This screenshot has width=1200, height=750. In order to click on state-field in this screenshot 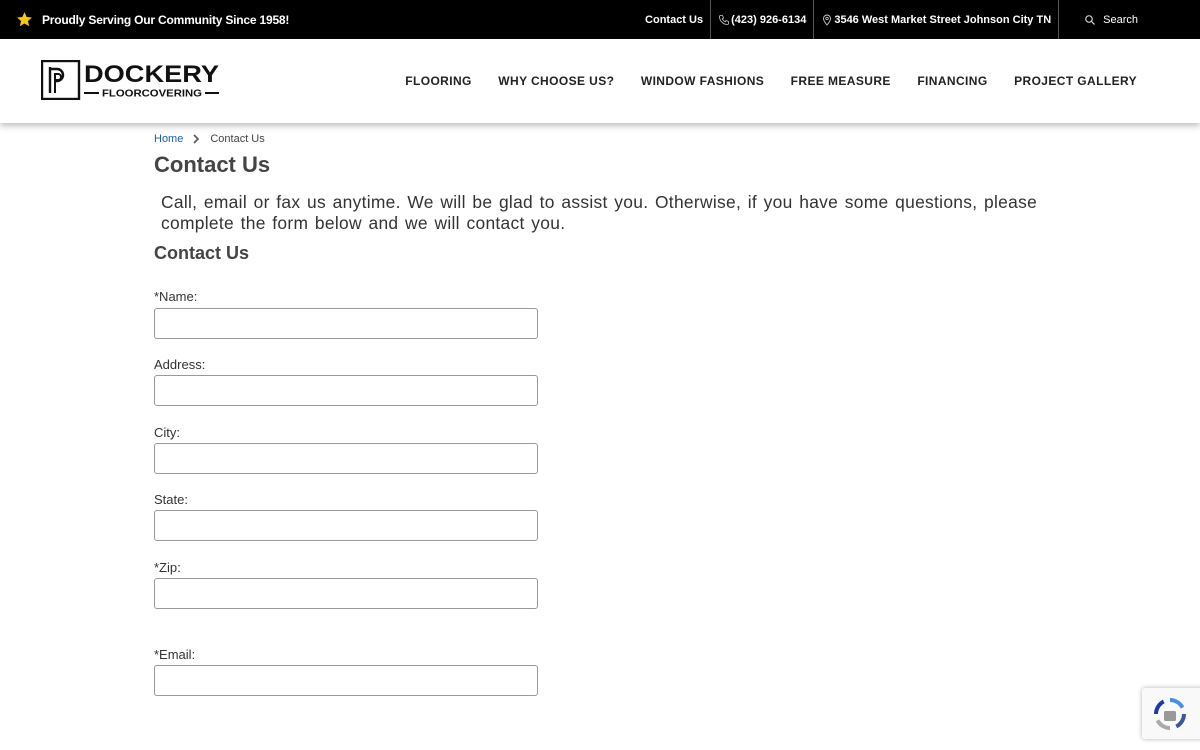, I will do `click(346, 525)`.